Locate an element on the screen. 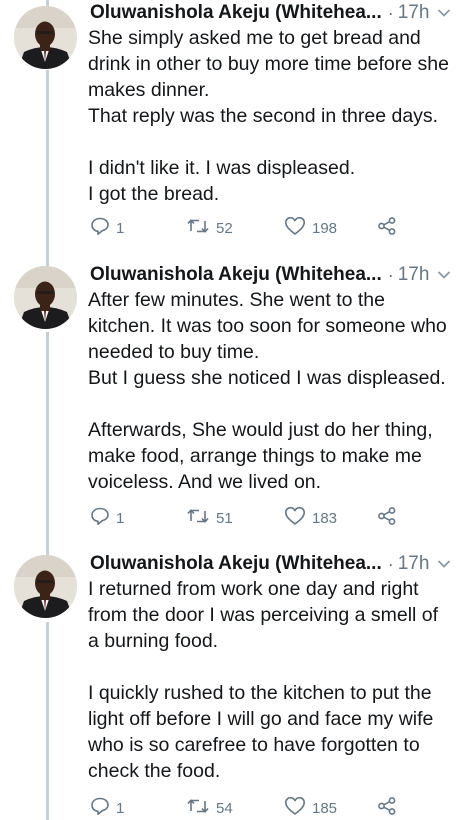  like-button: 185 is located at coordinates (330, 808).